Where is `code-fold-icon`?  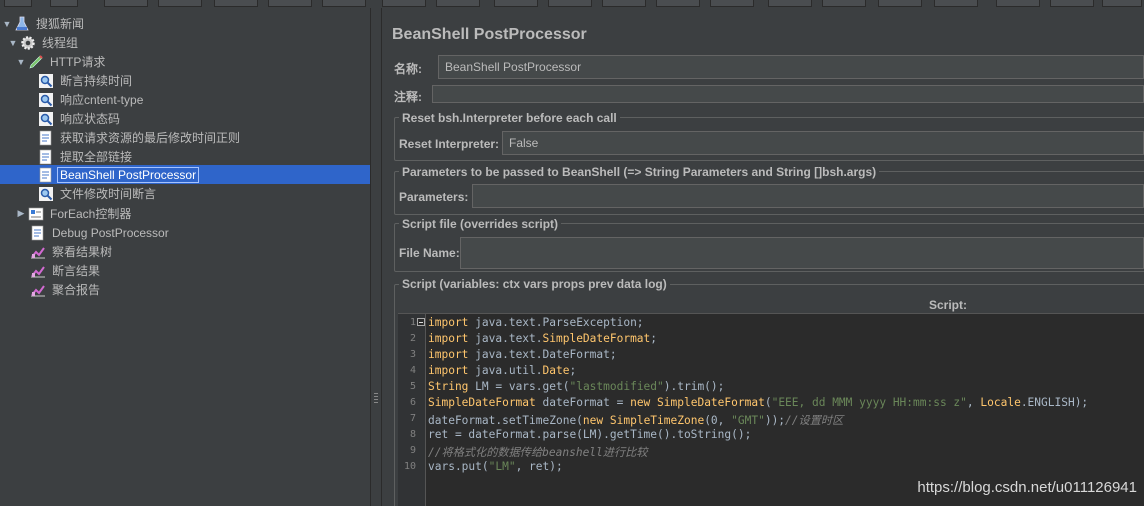 code-fold-icon is located at coordinates (421, 322).